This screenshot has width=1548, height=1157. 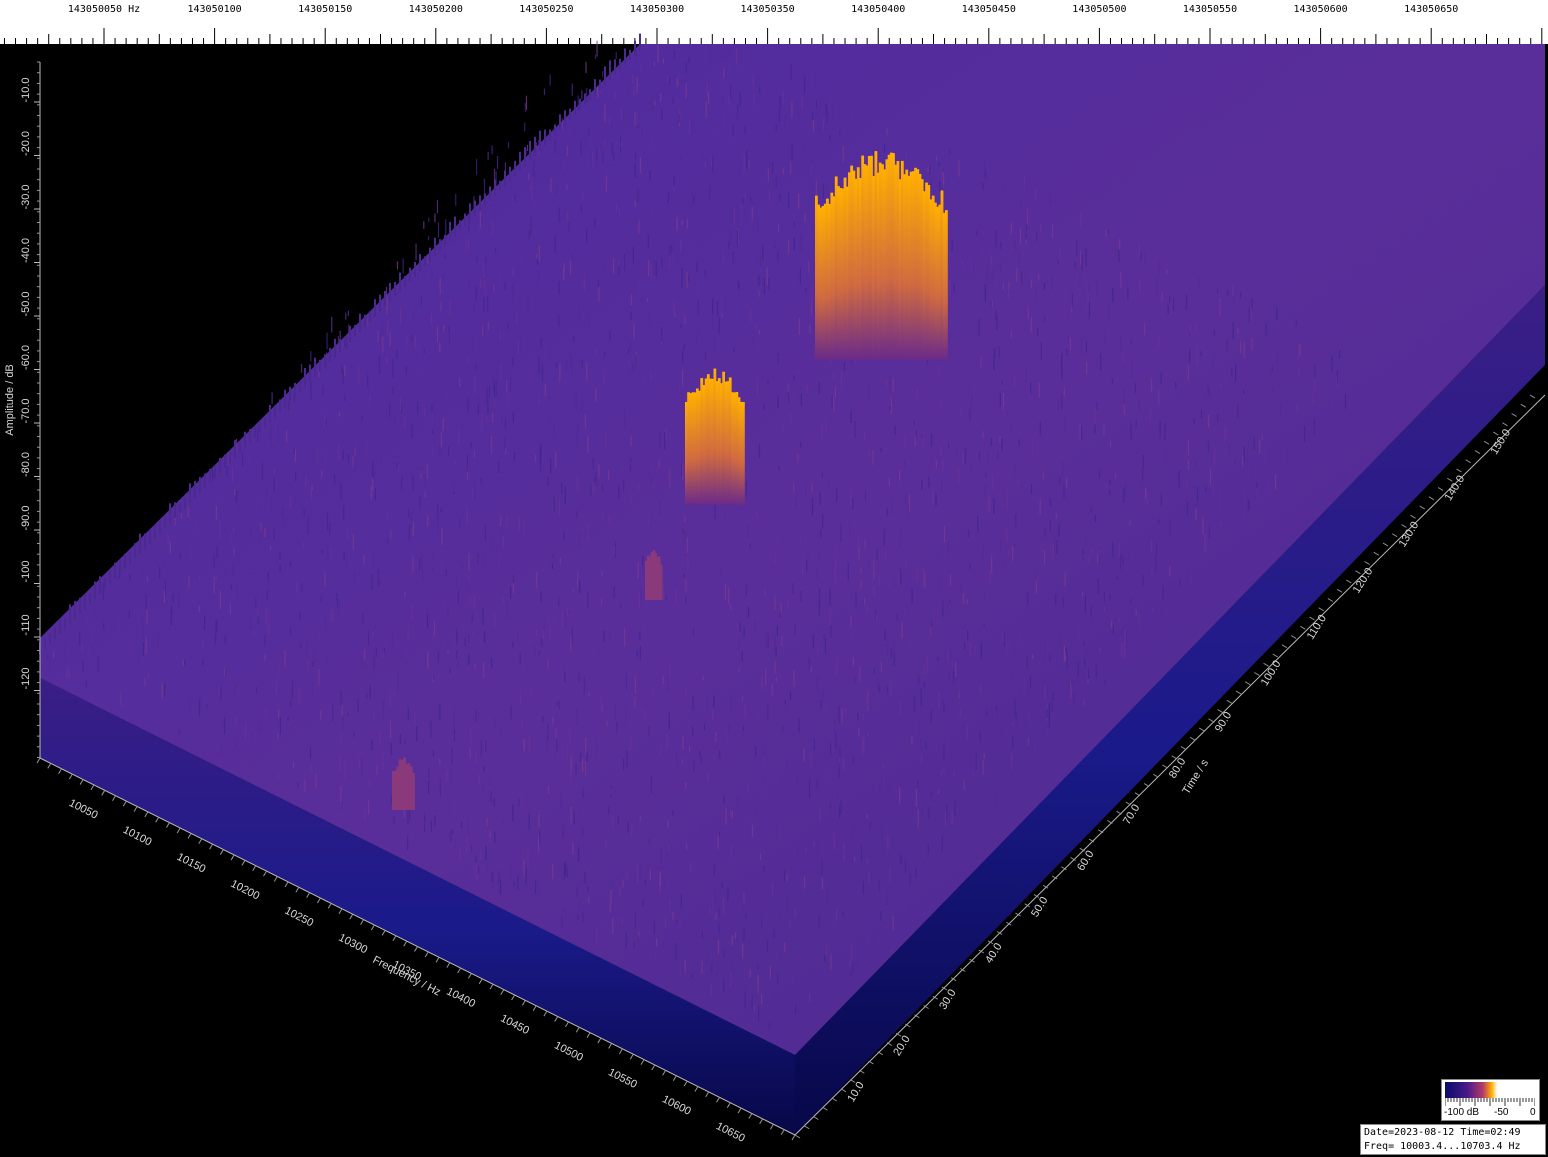 What do you see at coordinates (1442, 1132) in the screenshot?
I see `info-date-time: Date=2023-08-12 Time=02:49` at bounding box center [1442, 1132].